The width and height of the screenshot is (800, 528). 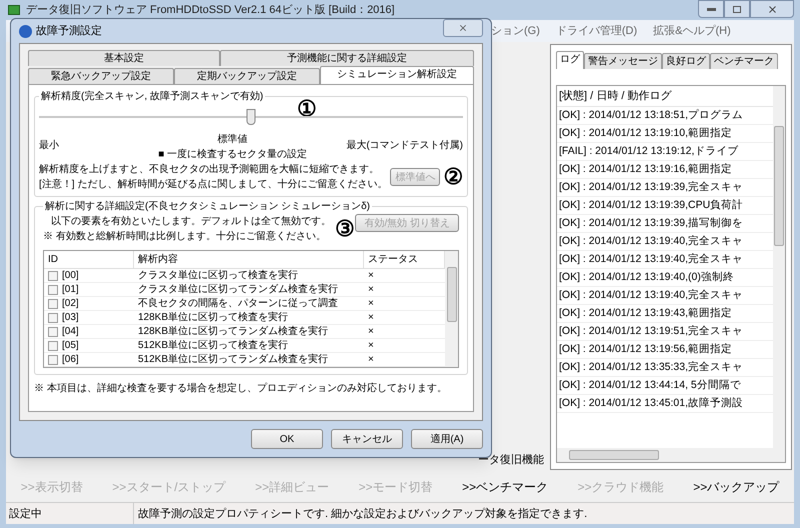 What do you see at coordinates (233, 331) in the screenshot?
I see `table-cell-text: 128KB単位に区切ってランダム検査を実行` at bounding box center [233, 331].